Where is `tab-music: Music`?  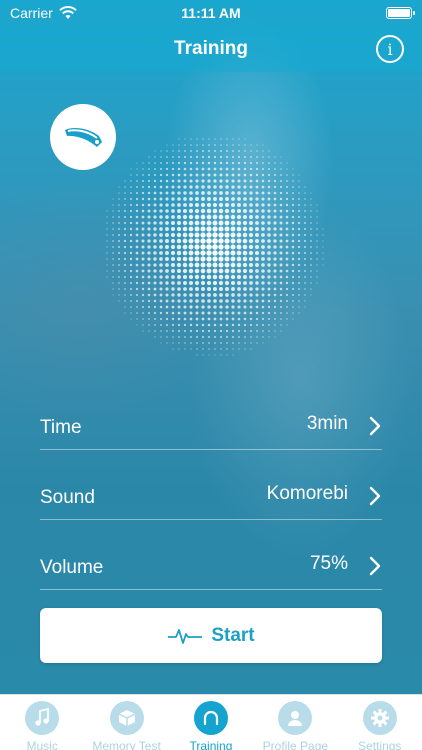
tab-music: Music is located at coordinates (42, 725).